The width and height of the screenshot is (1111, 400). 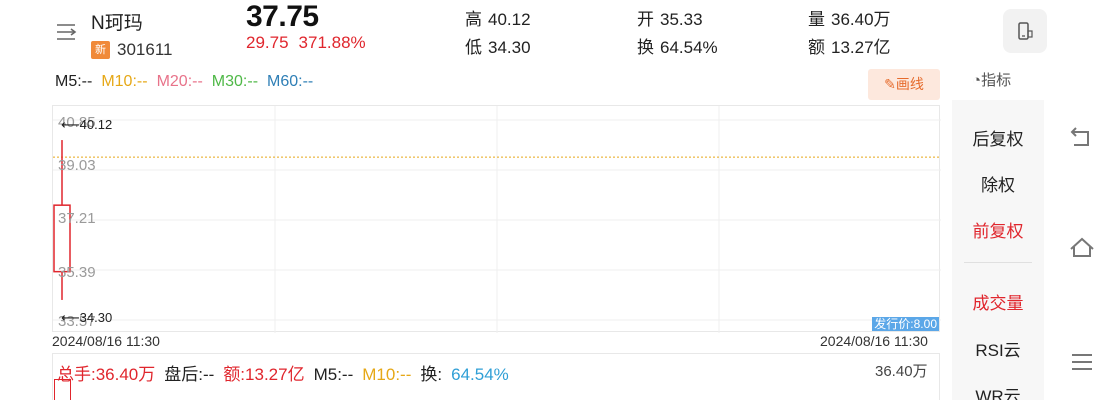 I want to click on stat-value: 64.54%, so click(x=689, y=47).